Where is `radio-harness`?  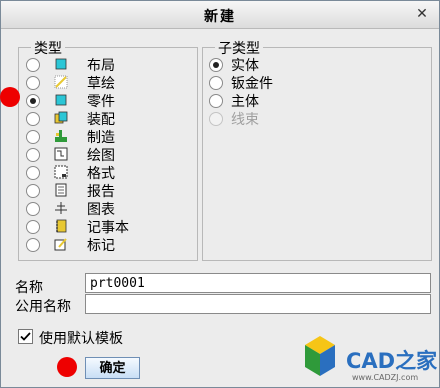
radio-harness is located at coordinates (216, 119).